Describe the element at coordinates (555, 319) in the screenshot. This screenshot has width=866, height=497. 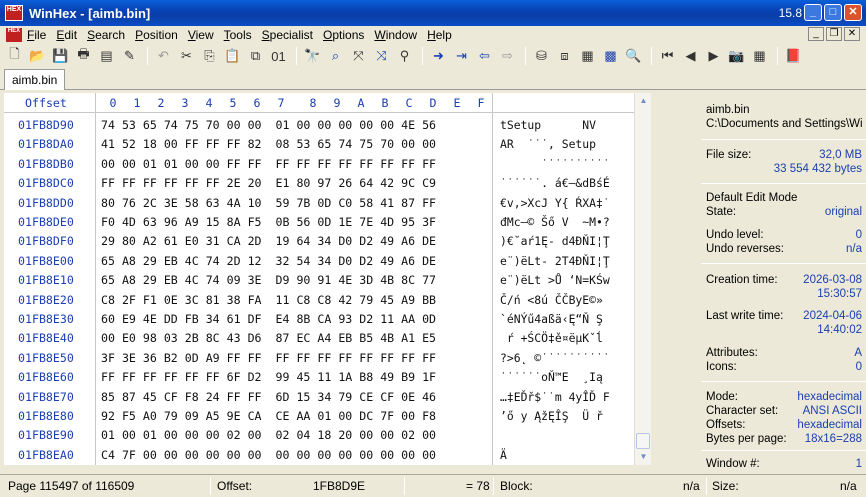
I see `row-text: `éNÝű4aßä‹Ę“Ň Ş` at that location.